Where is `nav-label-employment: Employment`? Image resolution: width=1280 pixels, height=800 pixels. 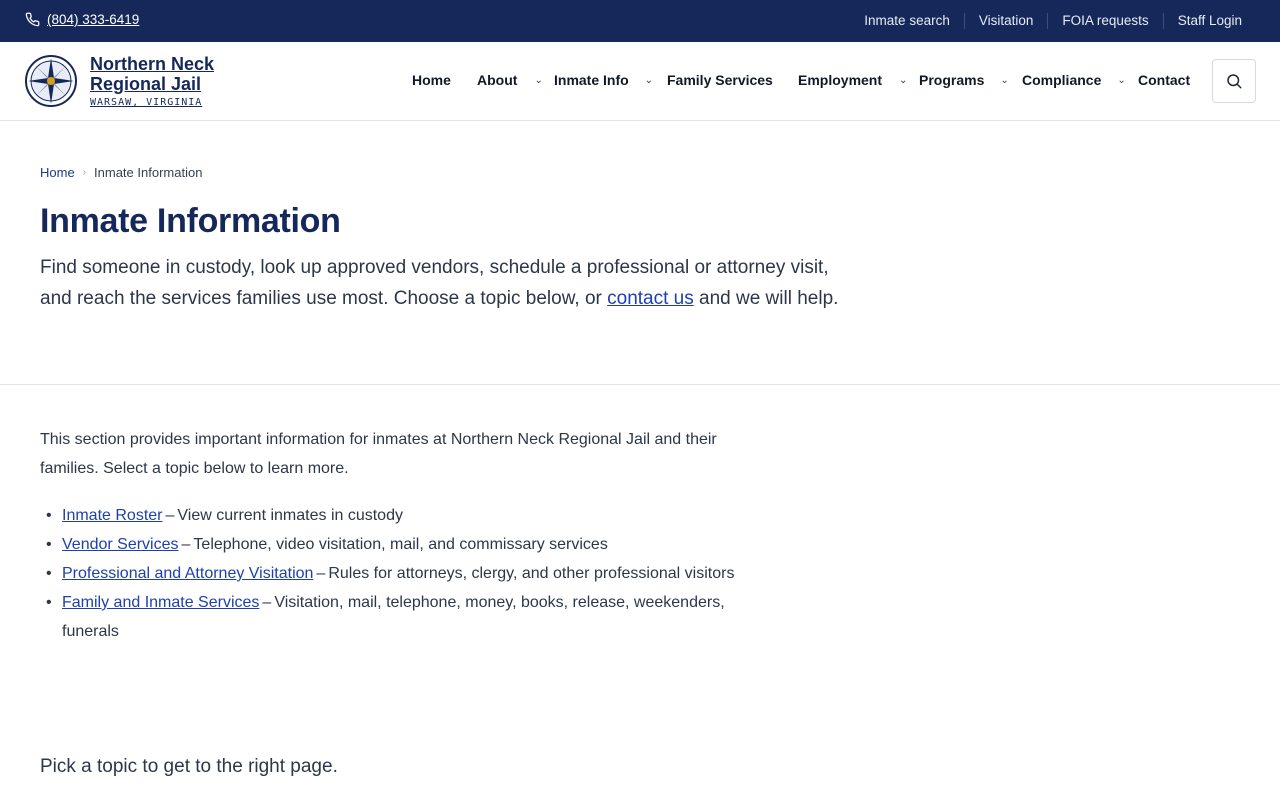
nav-label-employment: Employment is located at coordinates (840, 80).